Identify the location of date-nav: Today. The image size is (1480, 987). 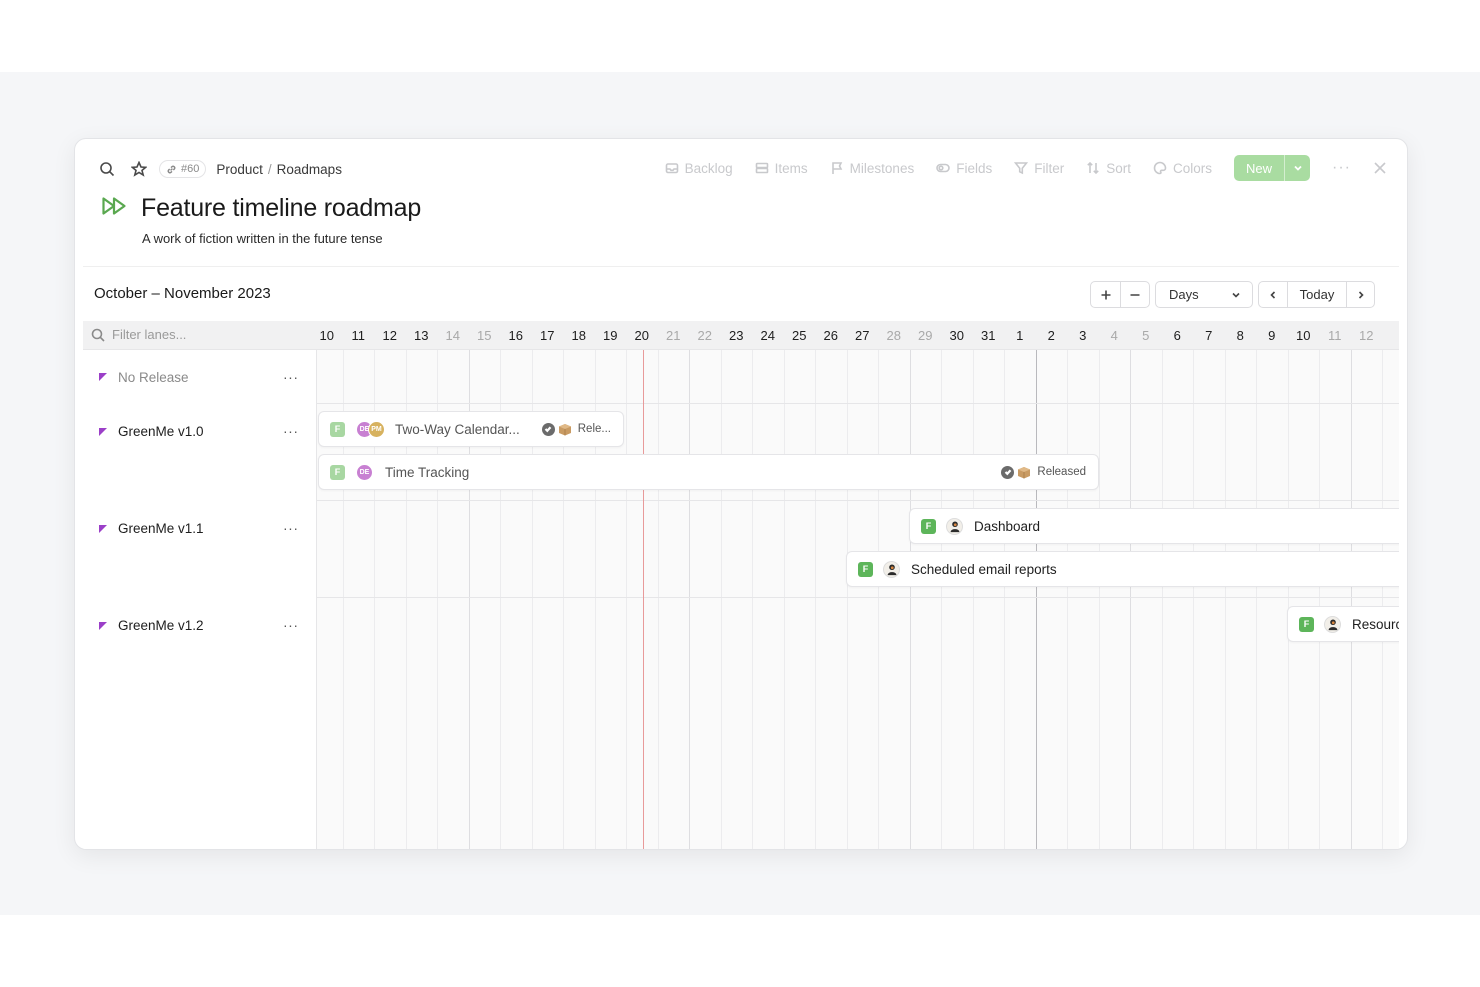
(1316, 294).